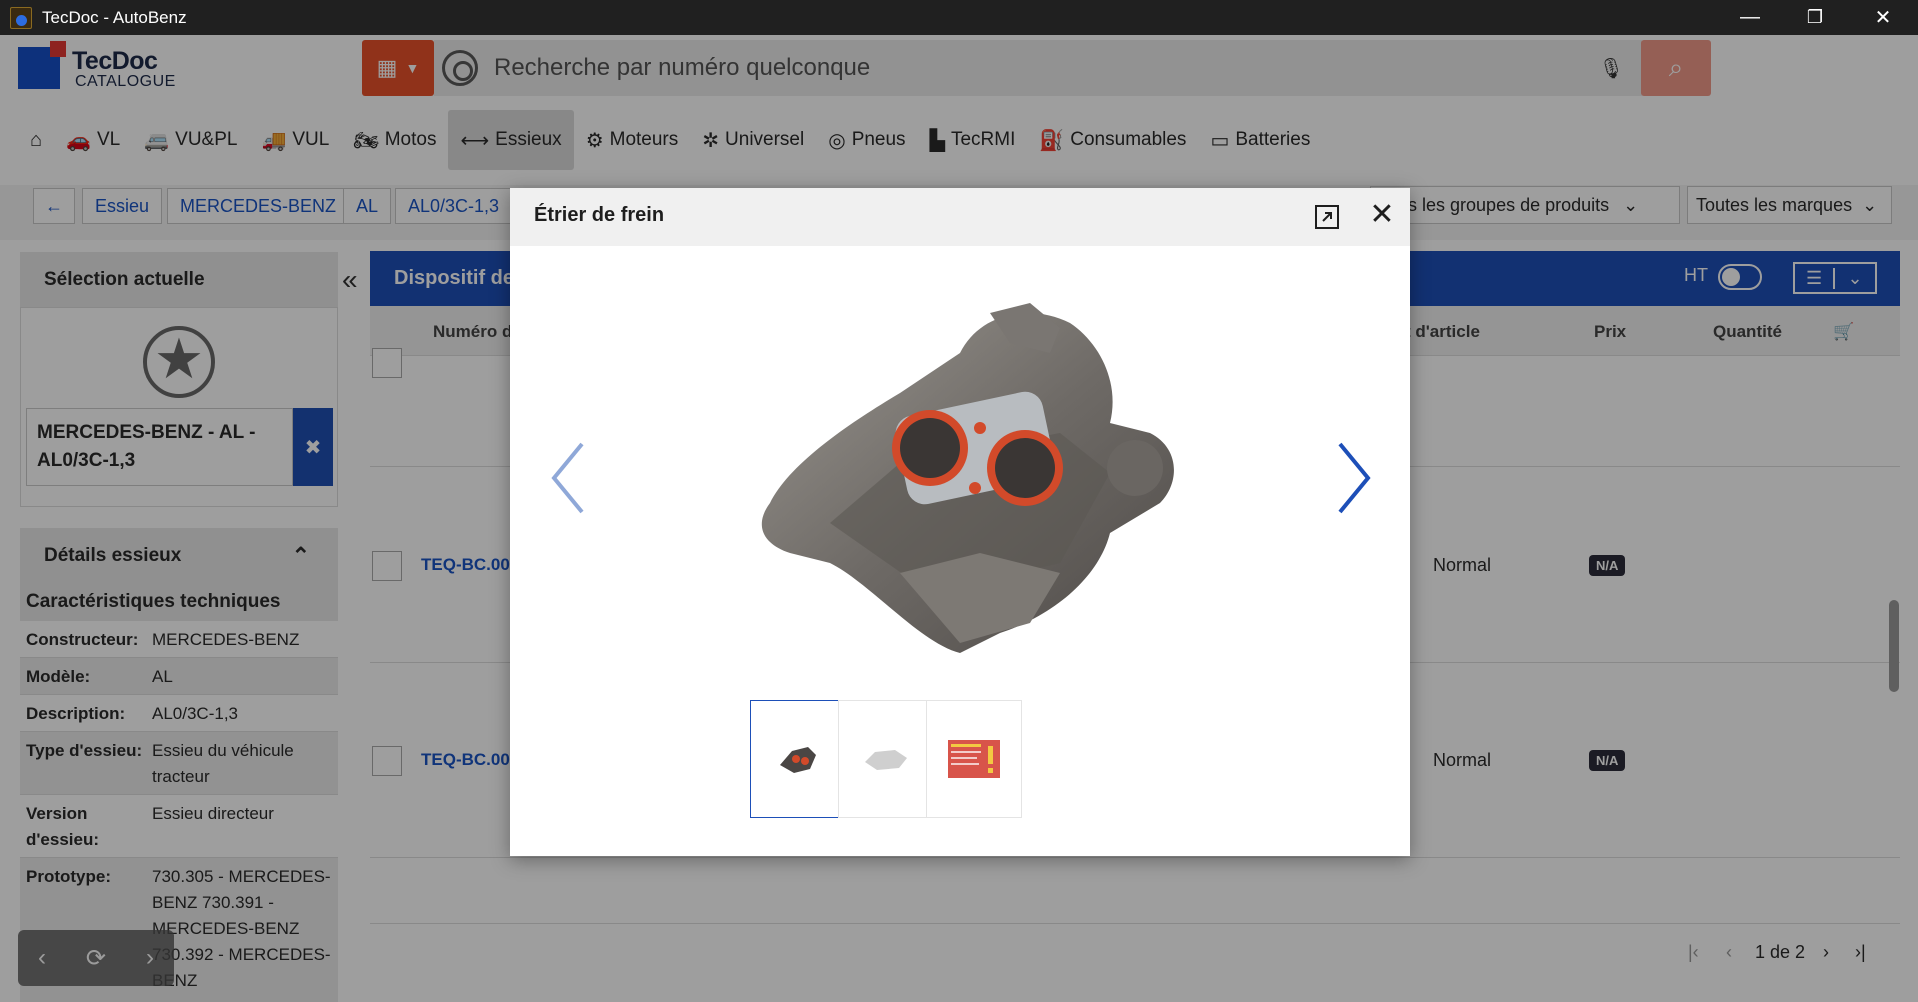 The width and height of the screenshot is (1918, 1002). What do you see at coordinates (1354, 478) in the screenshot?
I see `next-image-arrow-icon` at bounding box center [1354, 478].